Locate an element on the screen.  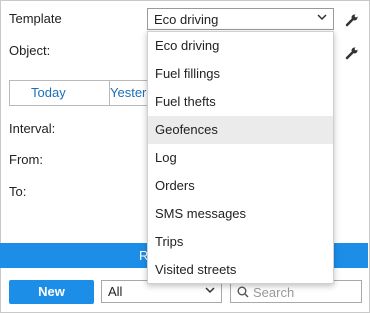
option-log: Log is located at coordinates (240, 158).